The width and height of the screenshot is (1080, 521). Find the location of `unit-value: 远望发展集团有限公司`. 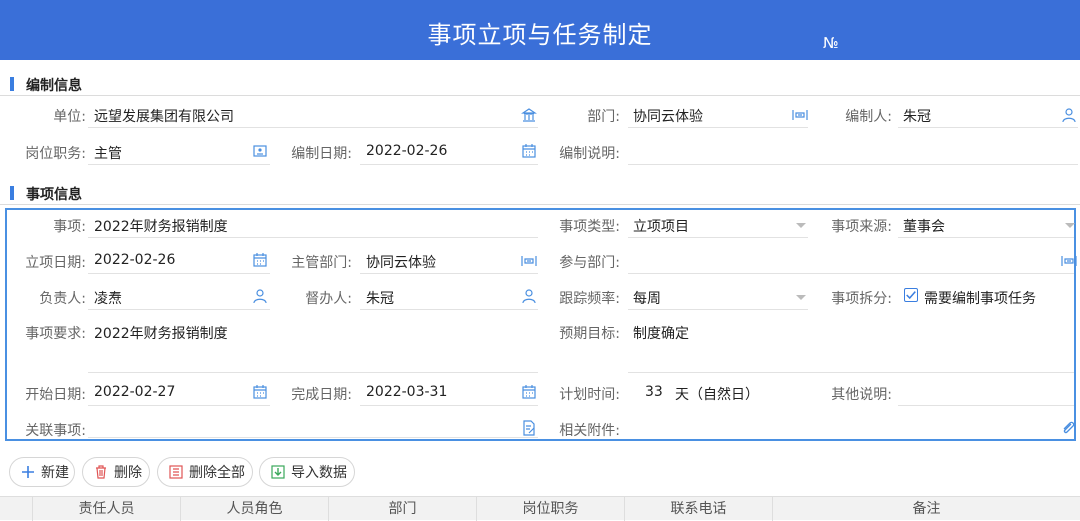

unit-value: 远望发展集团有限公司 is located at coordinates (164, 117).